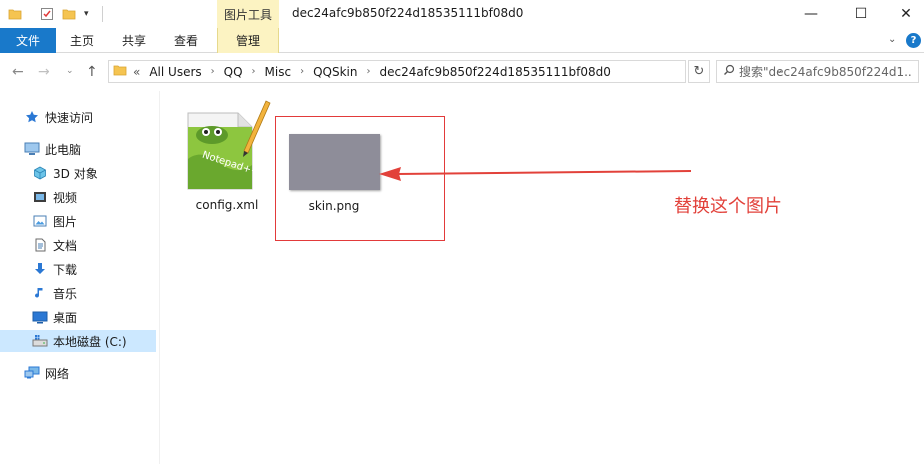  Describe the element at coordinates (90, 341) in the screenshot. I see `sidebar-item-label: 本地磁盘 (C:)` at that location.